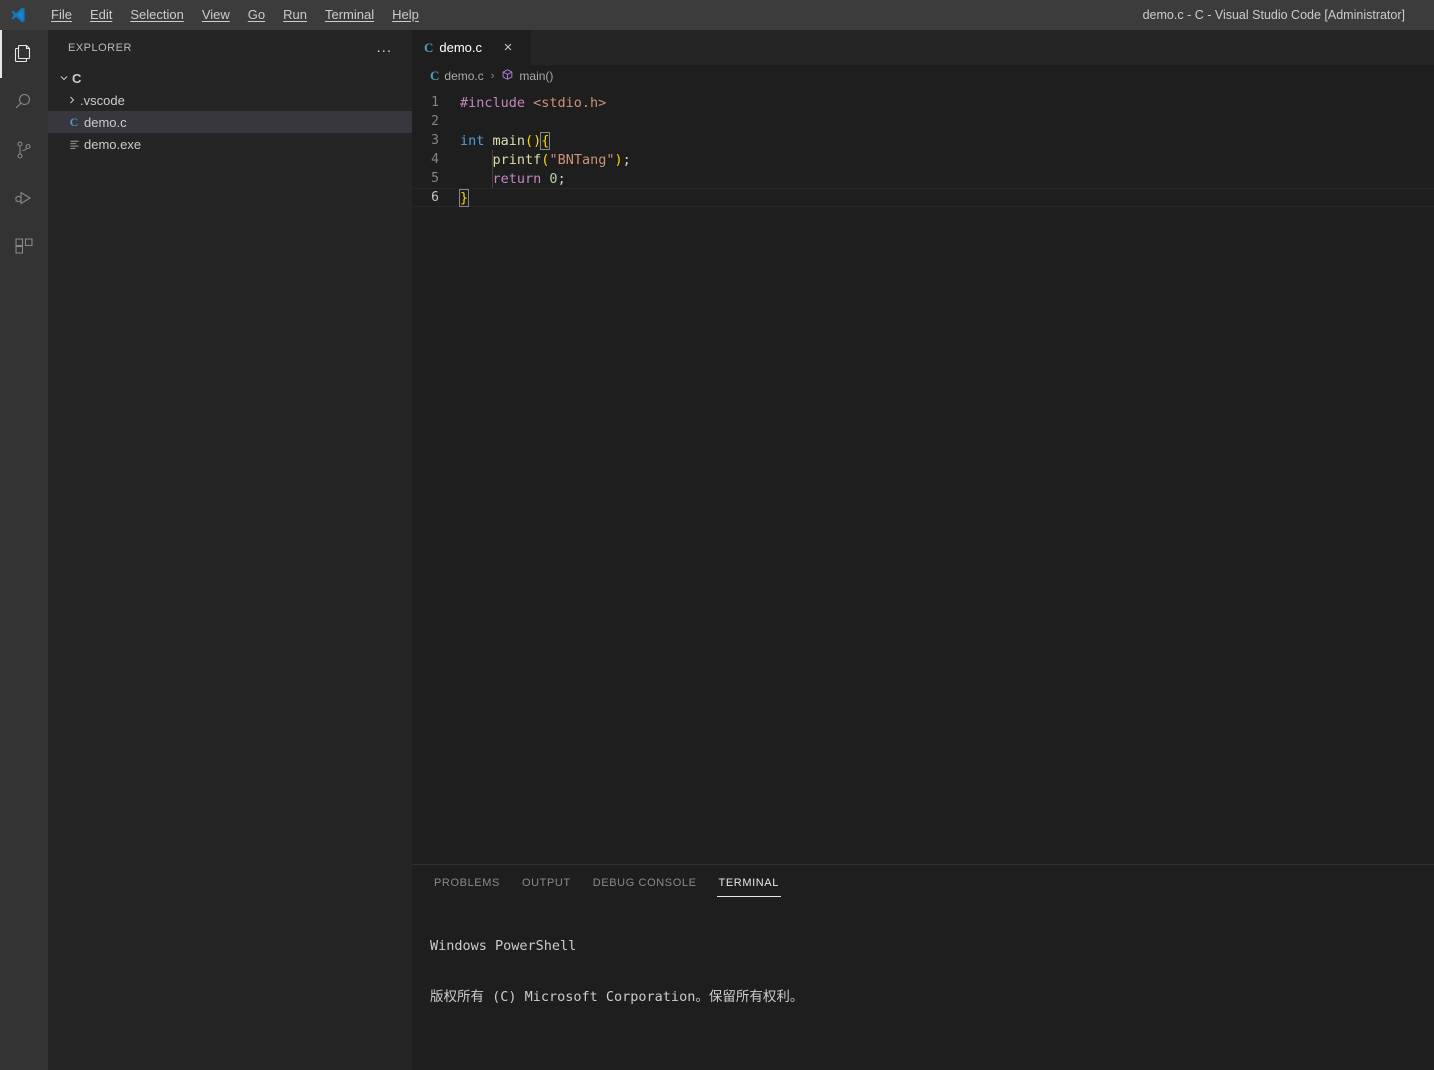  Describe the element at coordinates (923, 159) in the screenshot. I see `code-line: 4 printf("BNTang");` at that location.